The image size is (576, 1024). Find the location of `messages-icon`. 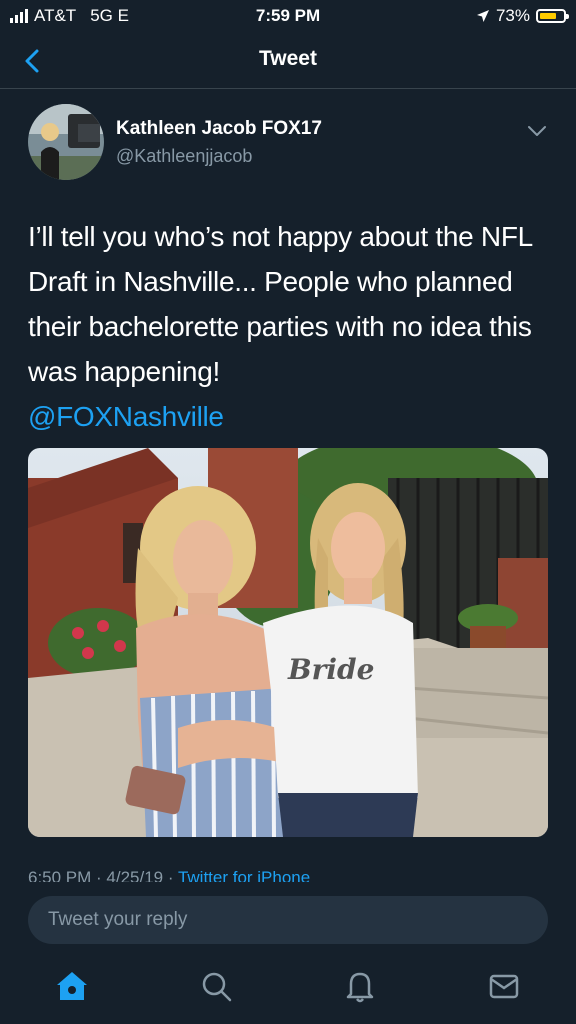

messages-icon is located at coordinates (504, 986).